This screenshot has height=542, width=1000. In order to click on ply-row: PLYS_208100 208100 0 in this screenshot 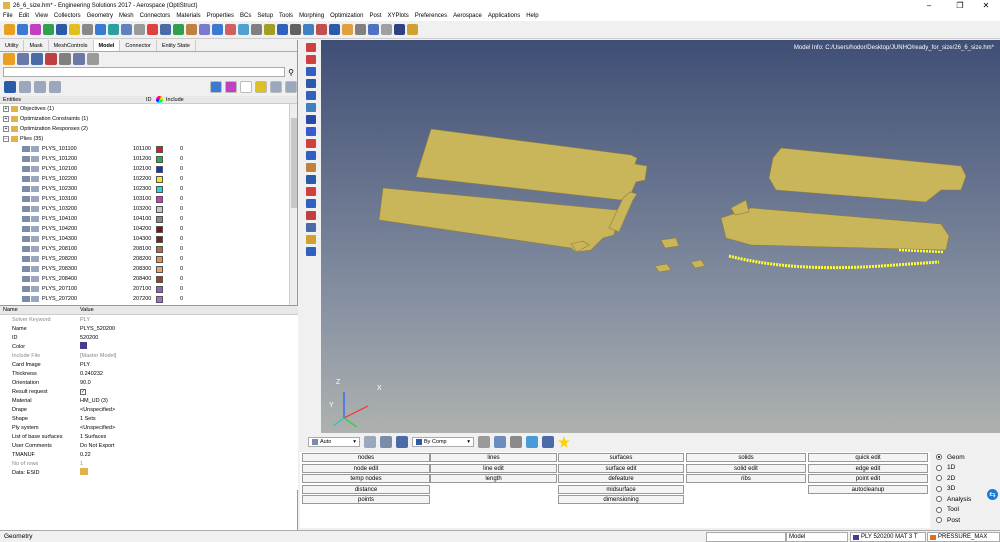, I will do `click(148, 249)`.